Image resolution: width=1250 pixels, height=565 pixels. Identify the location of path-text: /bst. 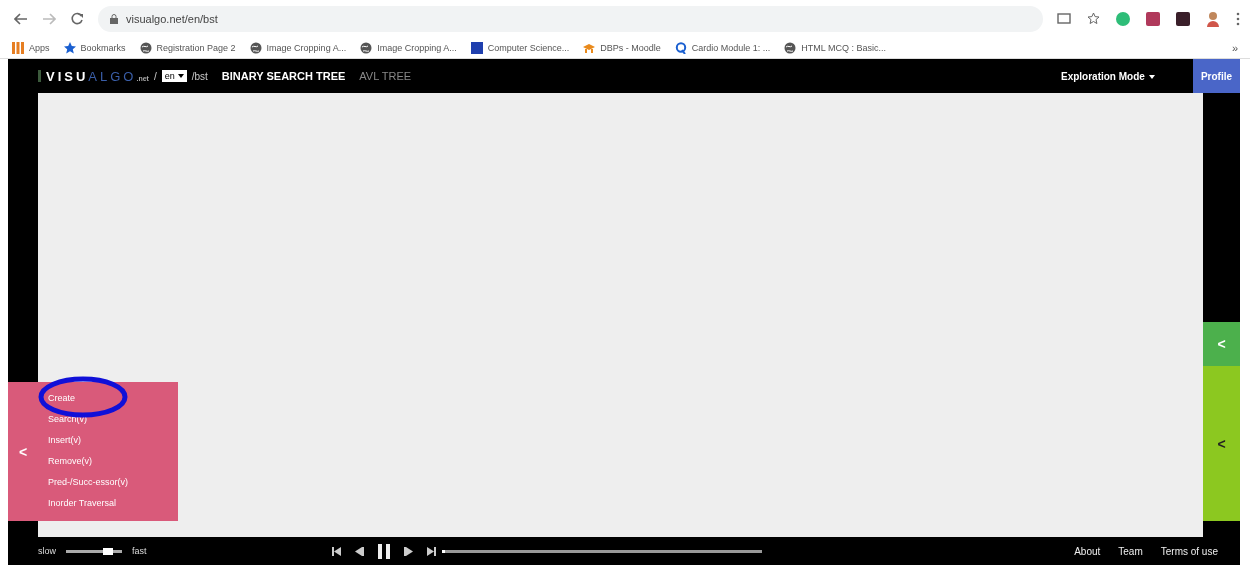
(199, 76).